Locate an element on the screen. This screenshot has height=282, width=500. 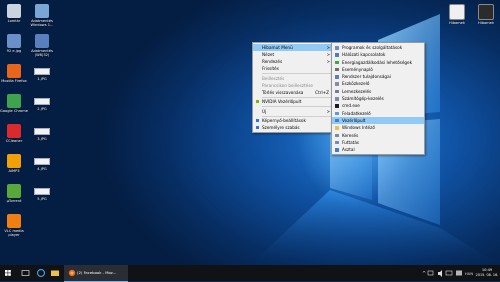
context-menu-item-hibamut-menu: Hibamut Menü > is located at coordinates (293, 47).